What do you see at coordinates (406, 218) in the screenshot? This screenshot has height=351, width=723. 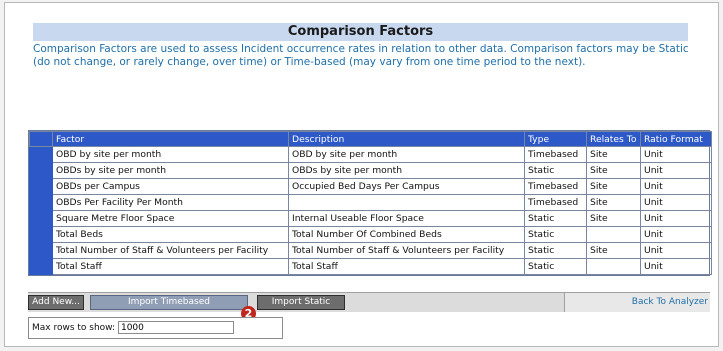 I see `cell-description: Internal Useable Floor Space` at bounding box center [406, 218].